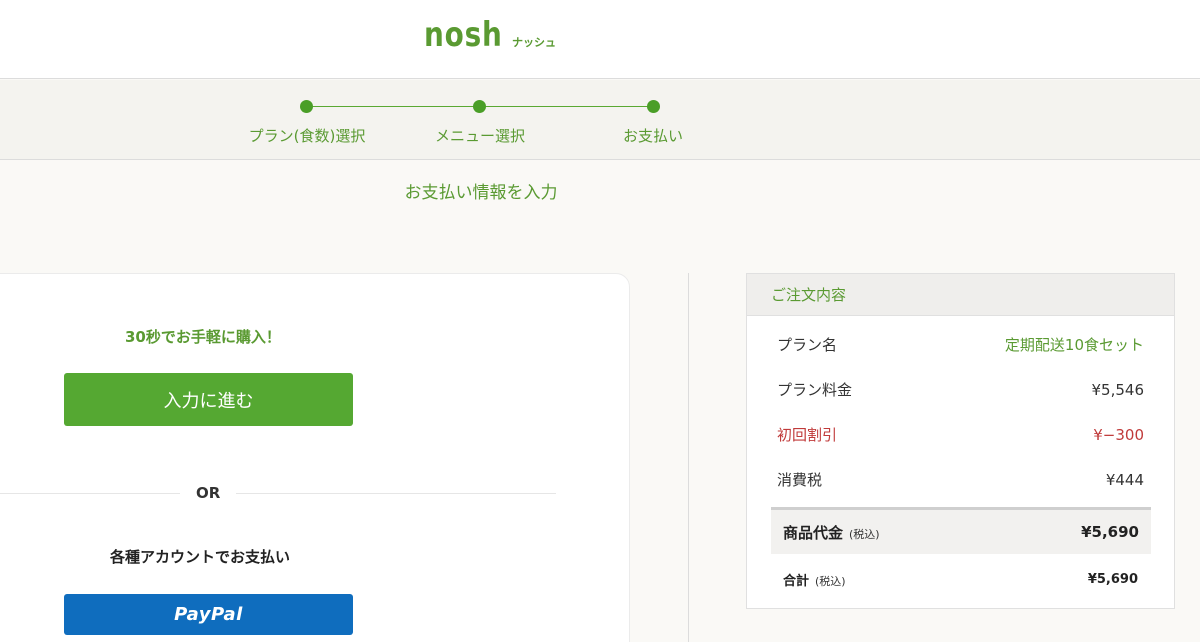  Describe the element at coordinates (960, 479) in the screenshot. I see `summary-row-tax: 消費税 ¥444` at that location.